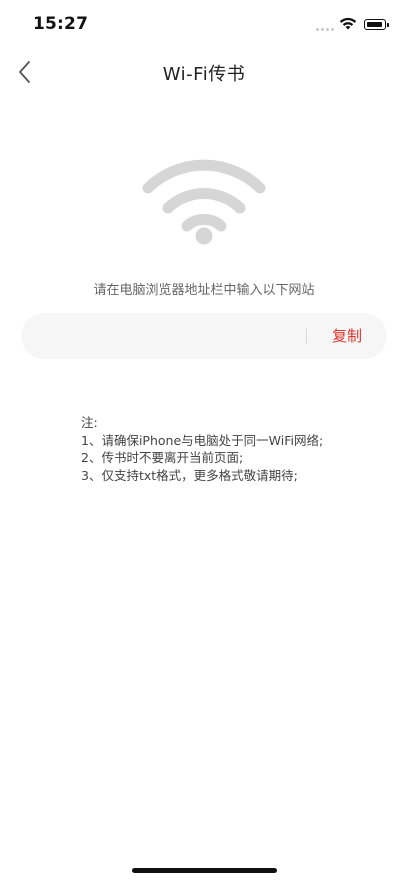 The image size is (408, 883). Describe the element at coordinates (204, 870) in the screenshot. I see `home-indicator` at that location.